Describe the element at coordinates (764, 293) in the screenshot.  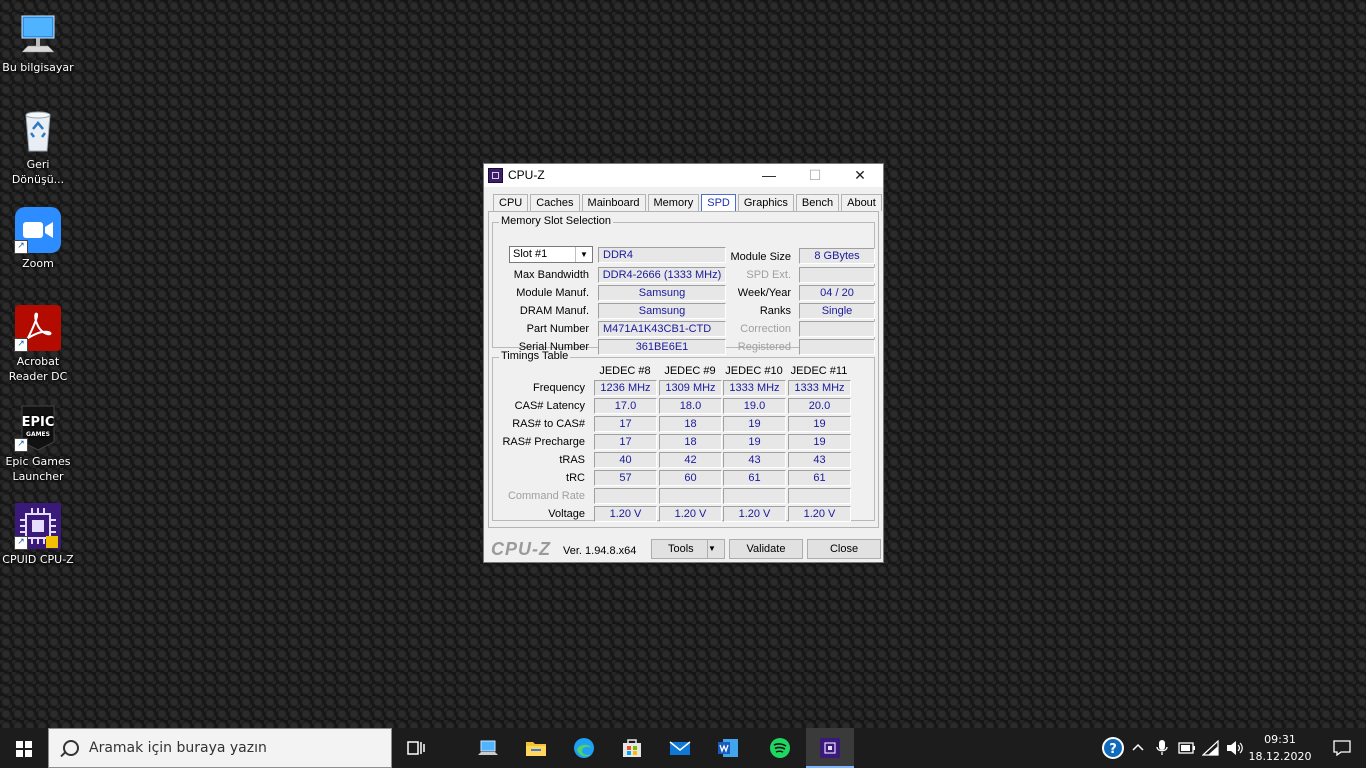
I see `week-year-label: Week/Year` at that location.